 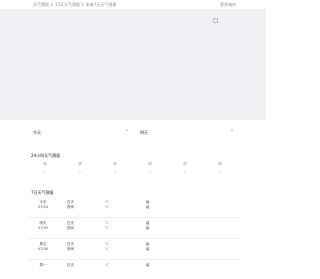 I want to click on day-name: 周一, so click(x=43, y=265).